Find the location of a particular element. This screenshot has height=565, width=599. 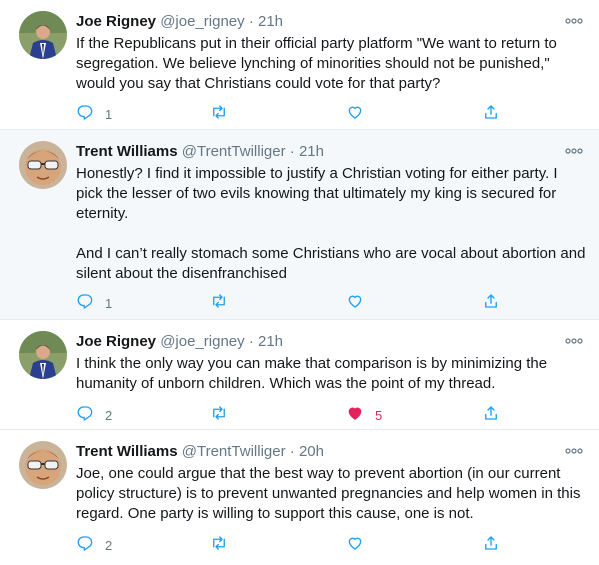

heart-filled-icon is located at coordinates (355, 415).